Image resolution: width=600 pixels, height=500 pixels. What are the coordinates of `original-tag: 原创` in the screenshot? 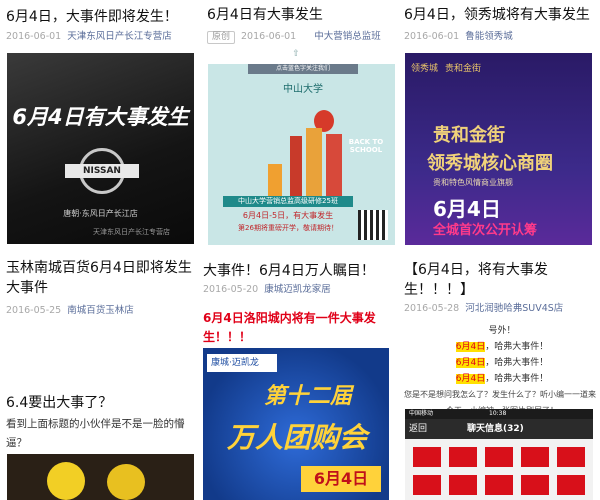 It's located at (221, 37).